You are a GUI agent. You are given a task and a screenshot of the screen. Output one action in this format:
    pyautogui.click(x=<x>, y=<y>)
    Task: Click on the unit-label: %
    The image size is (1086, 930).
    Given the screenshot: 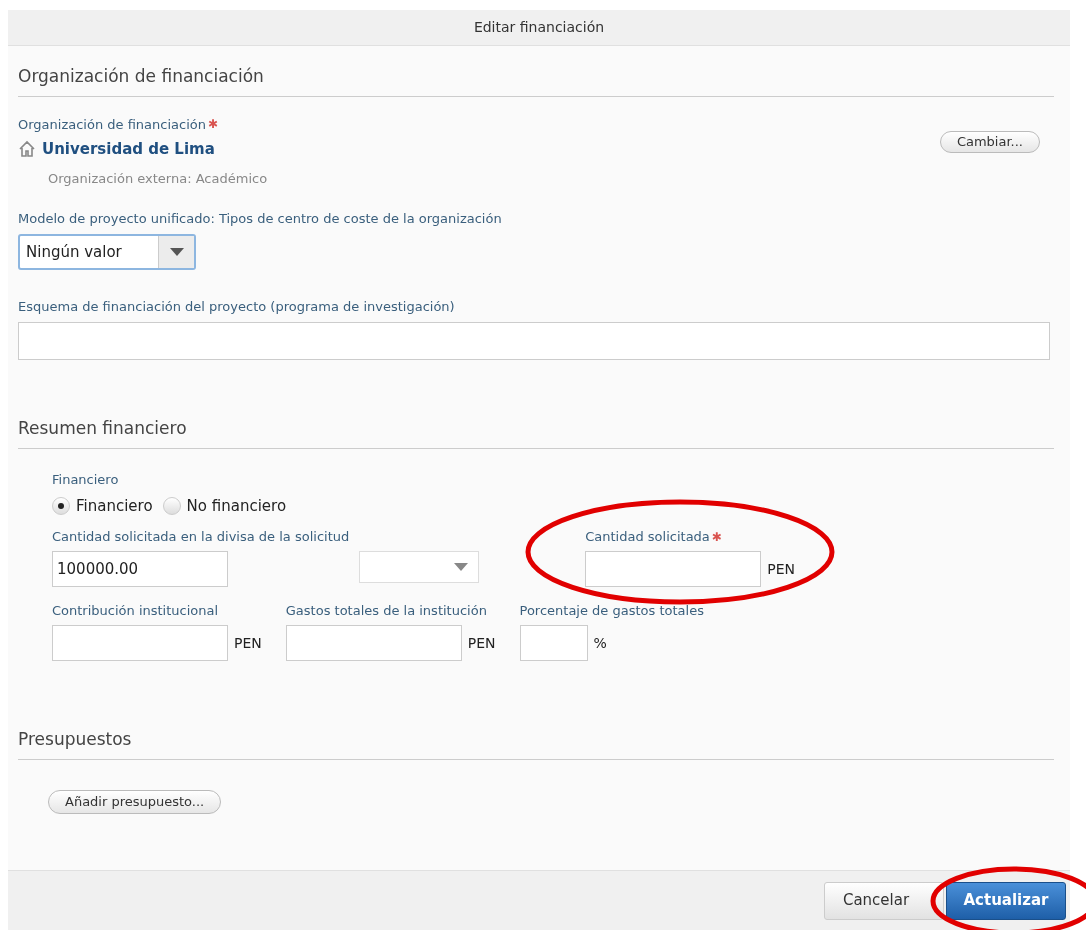 What is the action you would take?
    pyautogui.click(x=600, y=643)
    